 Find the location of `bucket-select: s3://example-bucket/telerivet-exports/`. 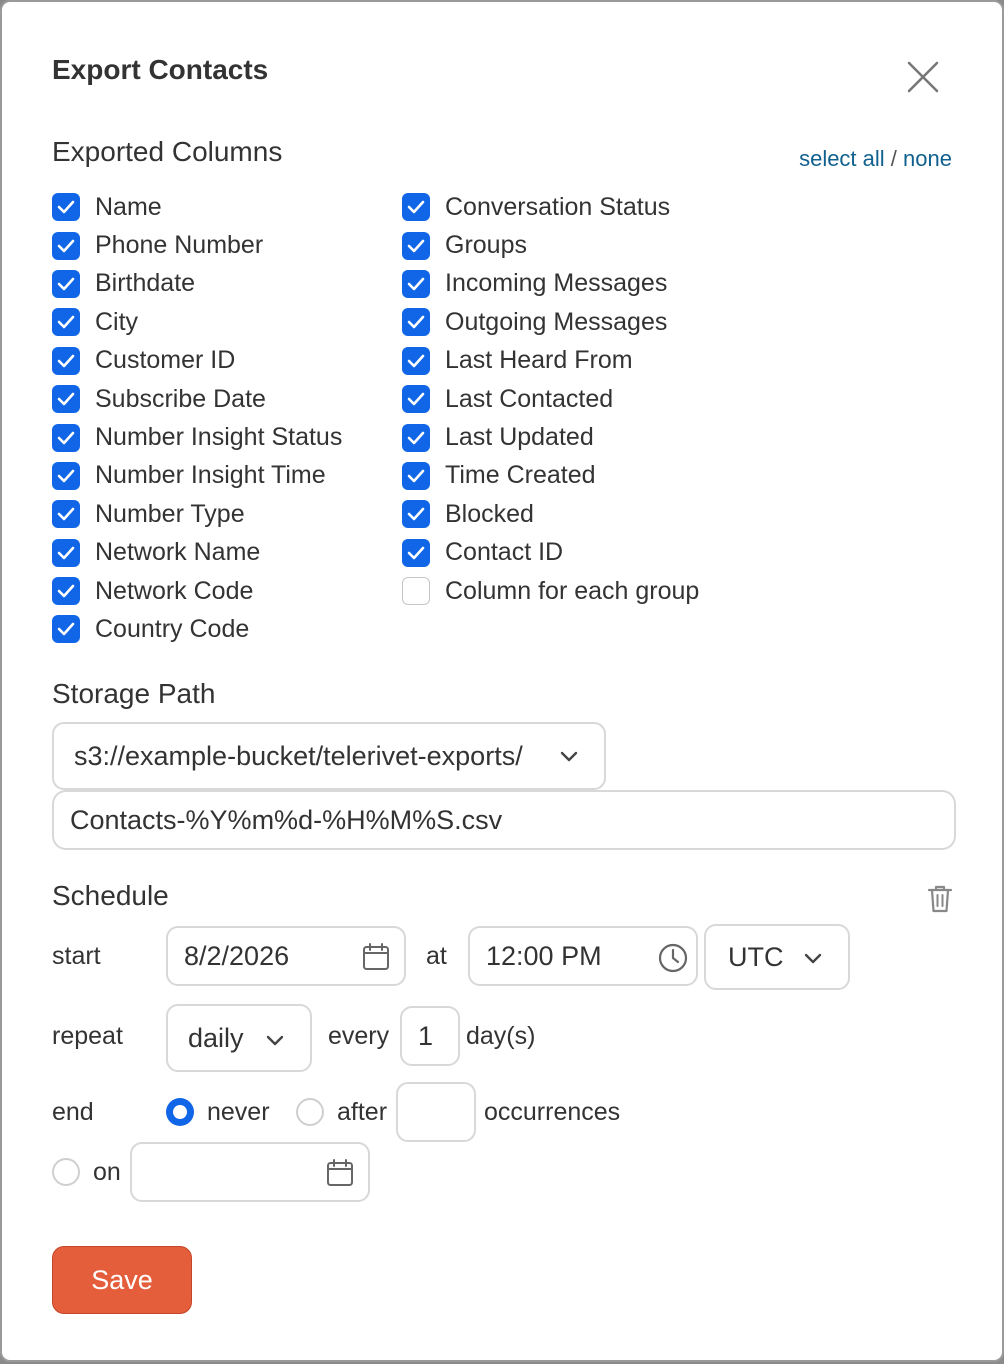

bucket-select: s3://example-bucket/telerivet-exports/ is located at coordinates (329, 756).